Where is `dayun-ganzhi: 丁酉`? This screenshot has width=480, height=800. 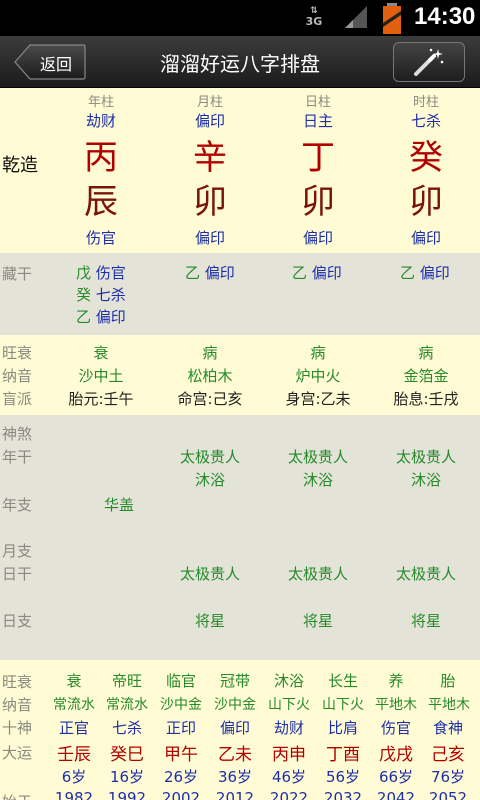
dayun-ganzhi: 丁酉 is located at coordinates (343, 755).